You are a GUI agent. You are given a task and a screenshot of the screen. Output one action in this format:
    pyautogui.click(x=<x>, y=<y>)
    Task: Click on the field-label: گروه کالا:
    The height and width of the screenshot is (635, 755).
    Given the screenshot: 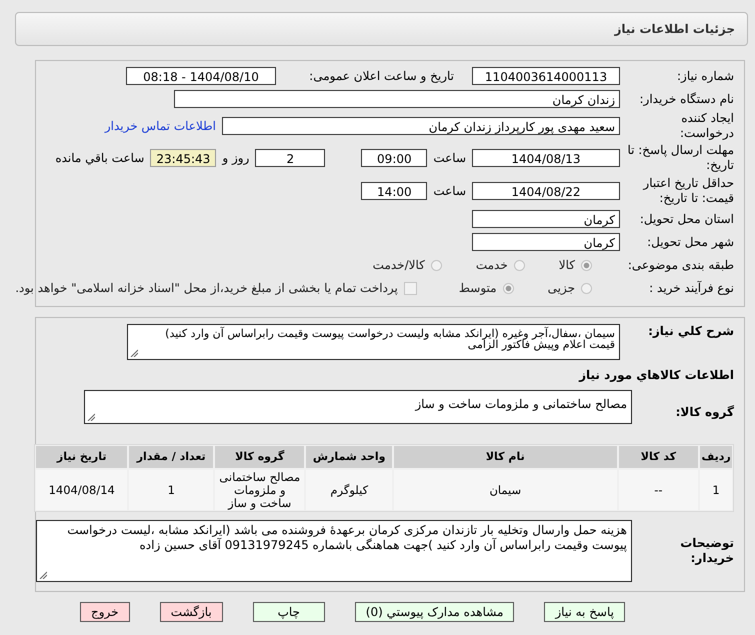 What is the action you would take?
    pyautogui.click(x=704, y=412)
    